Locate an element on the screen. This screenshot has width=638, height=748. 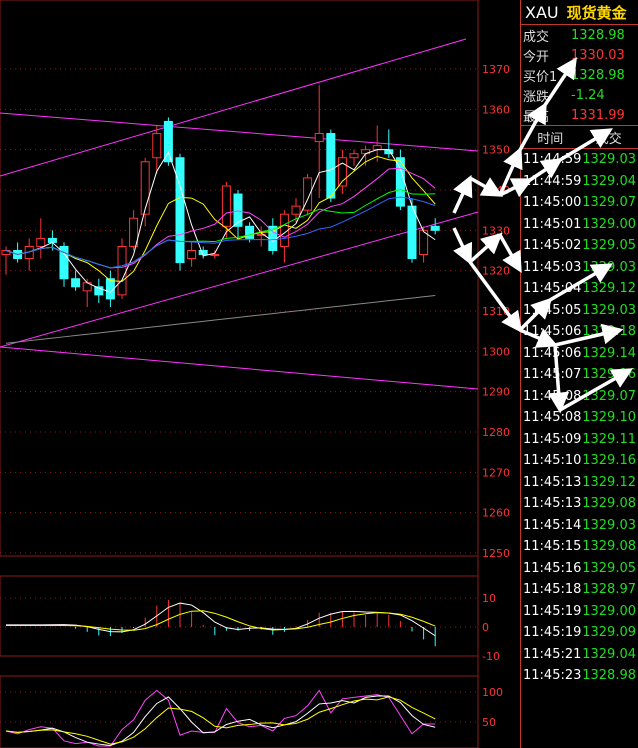
ticks-header-price: 成交 is located at coordinates (608, 139).